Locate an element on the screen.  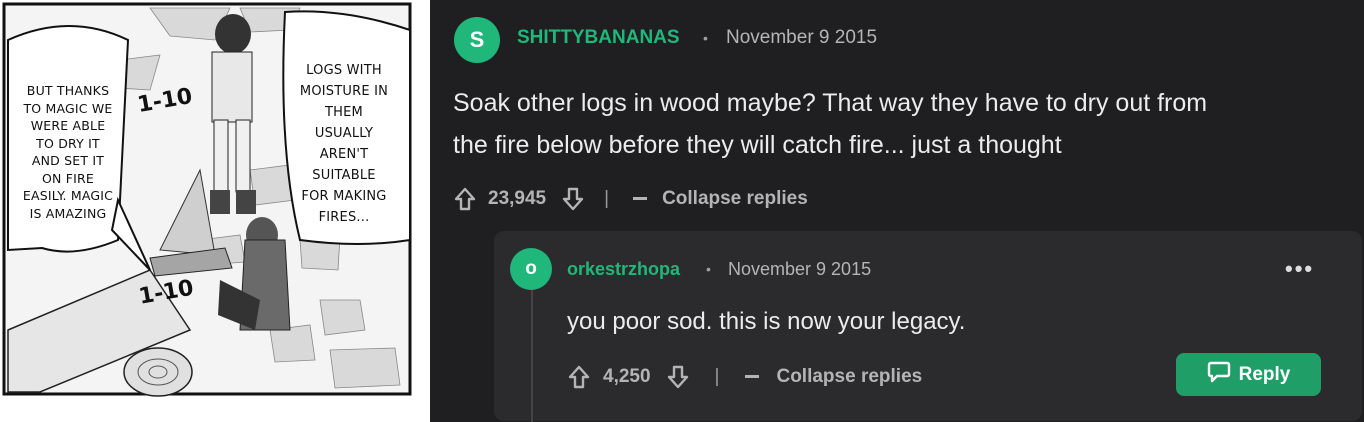
bubble-line: IS AMAZING is located at coordinates (68, 213).